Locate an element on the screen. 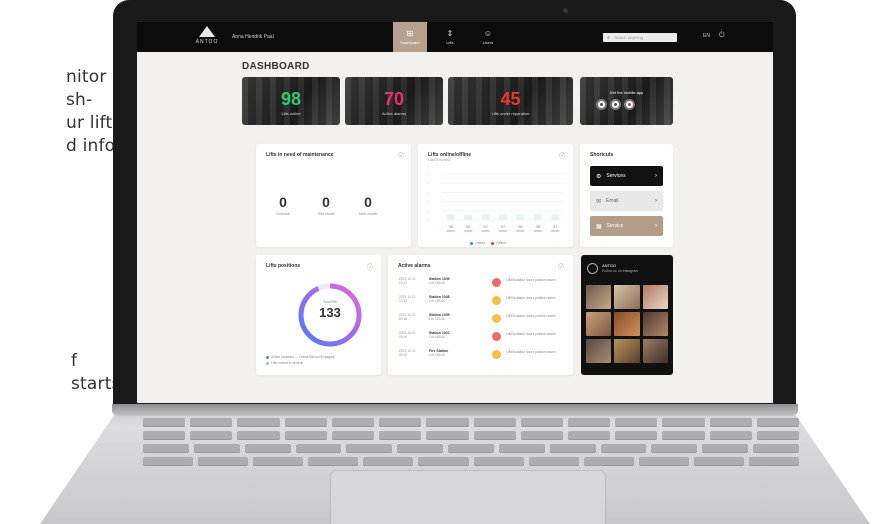 The width and height of the screenshot is (894, 524). chart-category-label: 96 is located at coordinates (468, 226).